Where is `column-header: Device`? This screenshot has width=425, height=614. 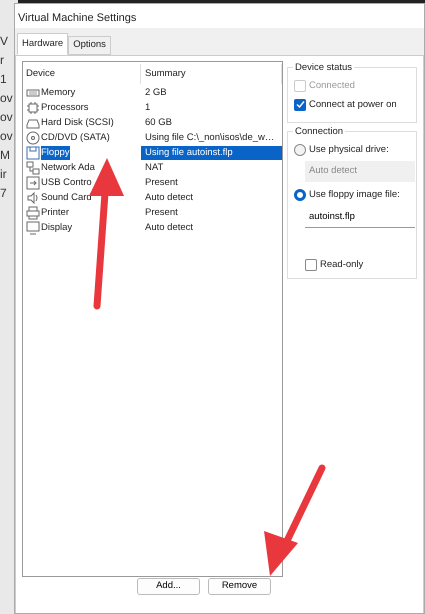
column-header: Device is located at coordinates (82, 74).